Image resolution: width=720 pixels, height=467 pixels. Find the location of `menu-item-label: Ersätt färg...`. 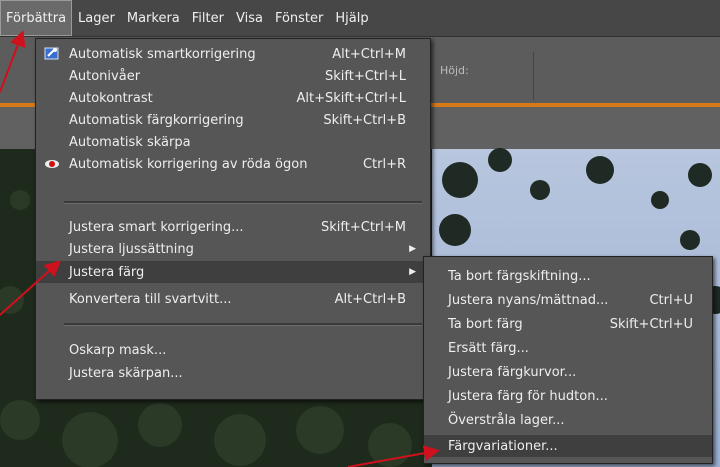

menu-item-label: Ersätt färg... is located at coordinates (488, 348).